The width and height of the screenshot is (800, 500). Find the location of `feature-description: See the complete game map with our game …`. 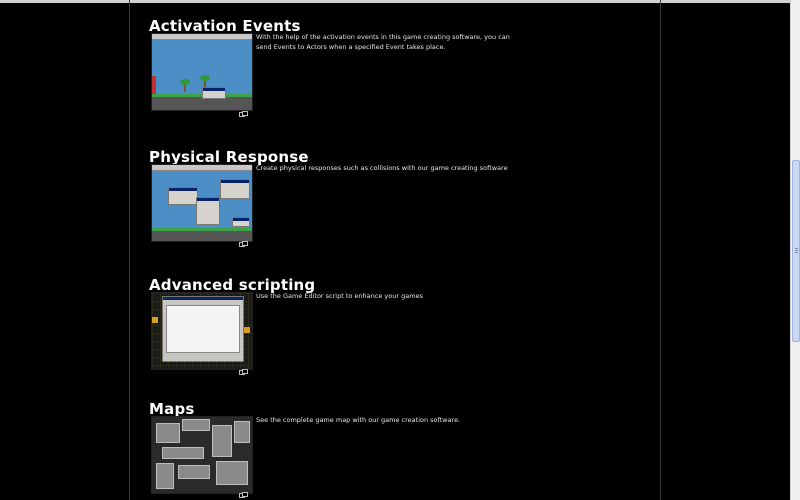

feature-description: See the complete game map with our game … is located at coordinates (358, 420).